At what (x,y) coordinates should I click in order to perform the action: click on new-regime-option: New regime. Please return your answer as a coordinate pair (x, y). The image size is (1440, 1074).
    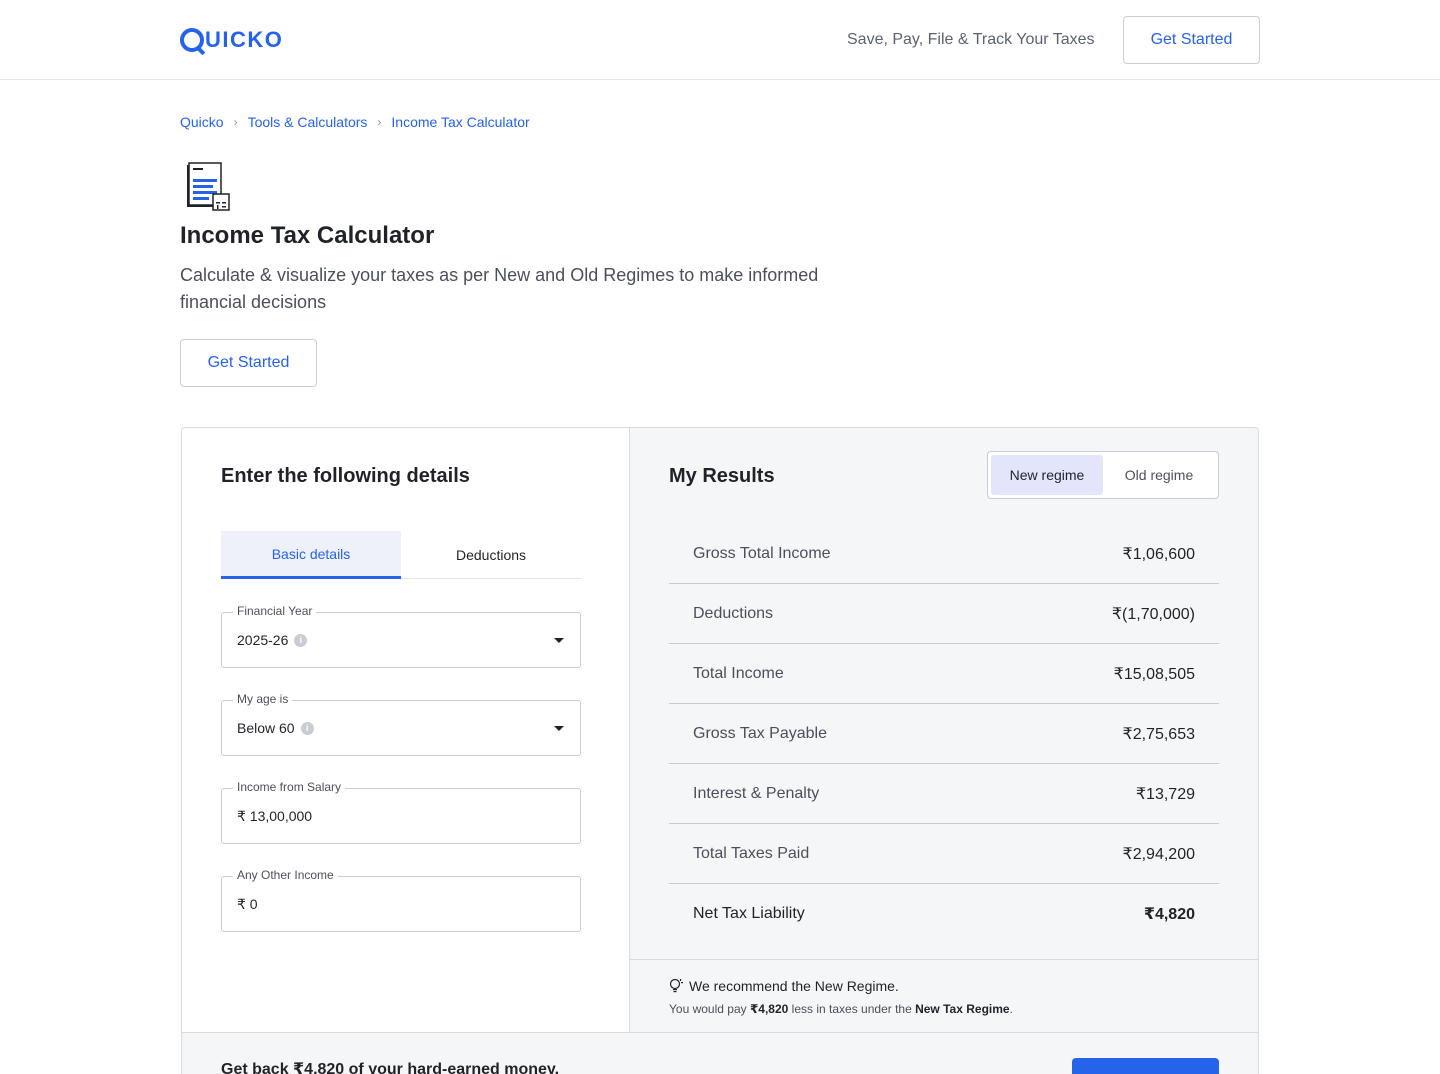
    Looking at the image, I should click on (1047, 475).